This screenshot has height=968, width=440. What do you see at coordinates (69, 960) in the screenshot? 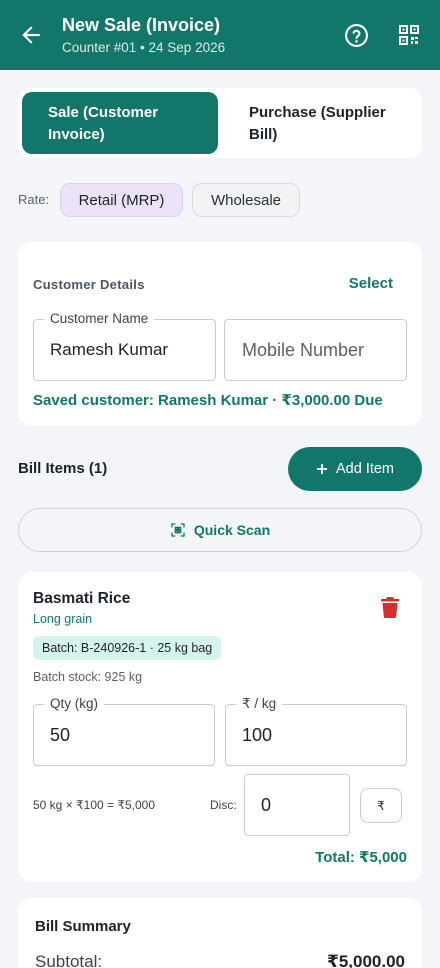
I see `subtotal-label: Subtotal:` at bounding box center [69, 960].